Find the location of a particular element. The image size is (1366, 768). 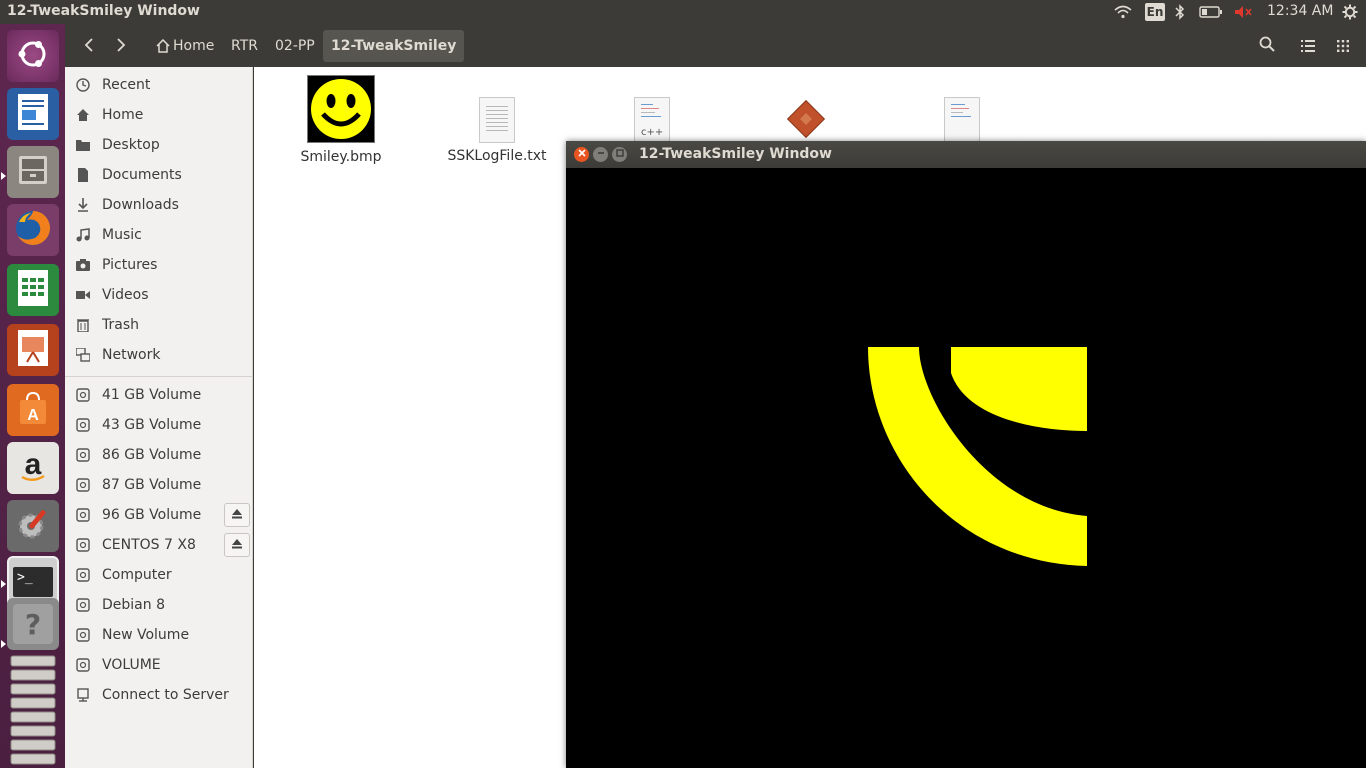

close-icon is located at coordinates (581, 154).